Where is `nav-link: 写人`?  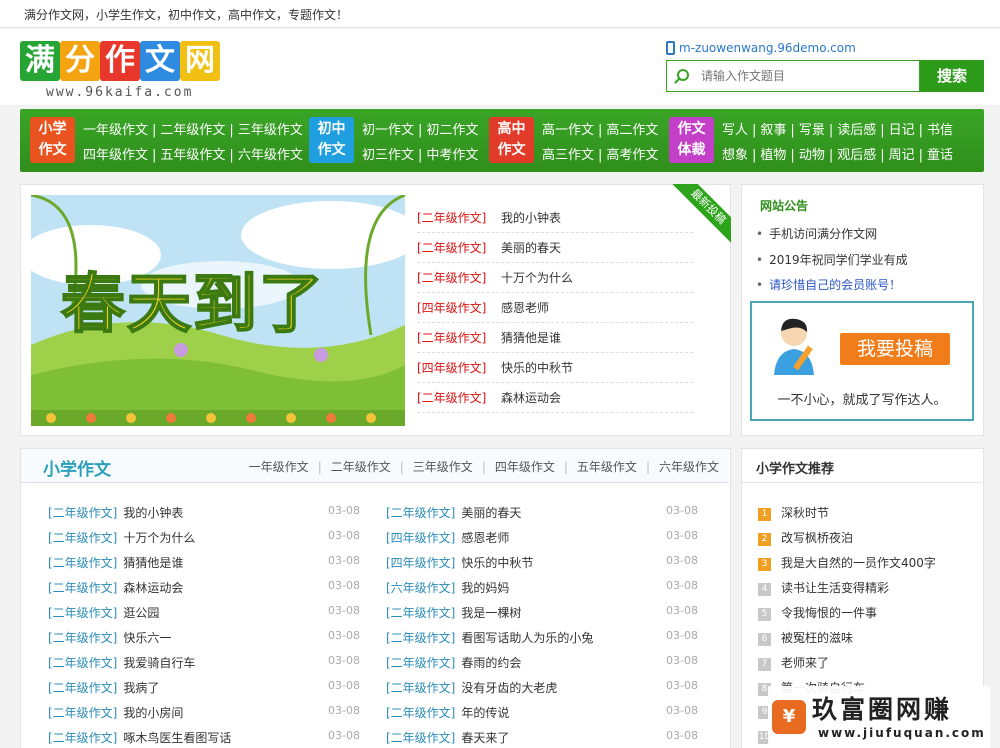 nav-link: 写人 is located at coordinates (735, 130).